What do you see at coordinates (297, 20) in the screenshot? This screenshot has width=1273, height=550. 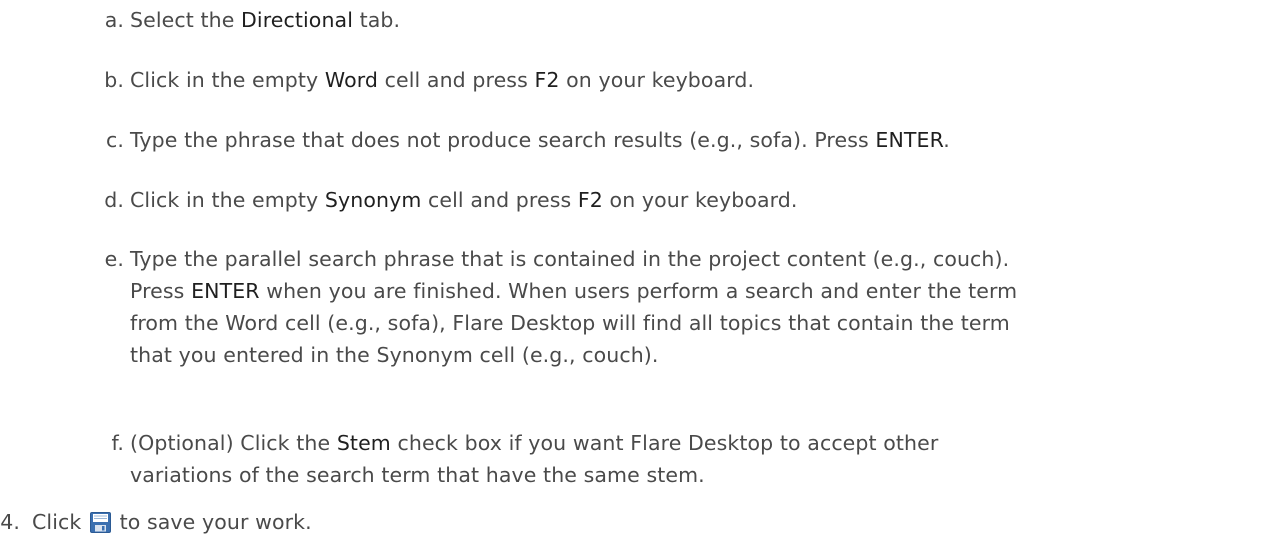 I see `ui-term-directional: Directional` at bounding box center [297, 20].